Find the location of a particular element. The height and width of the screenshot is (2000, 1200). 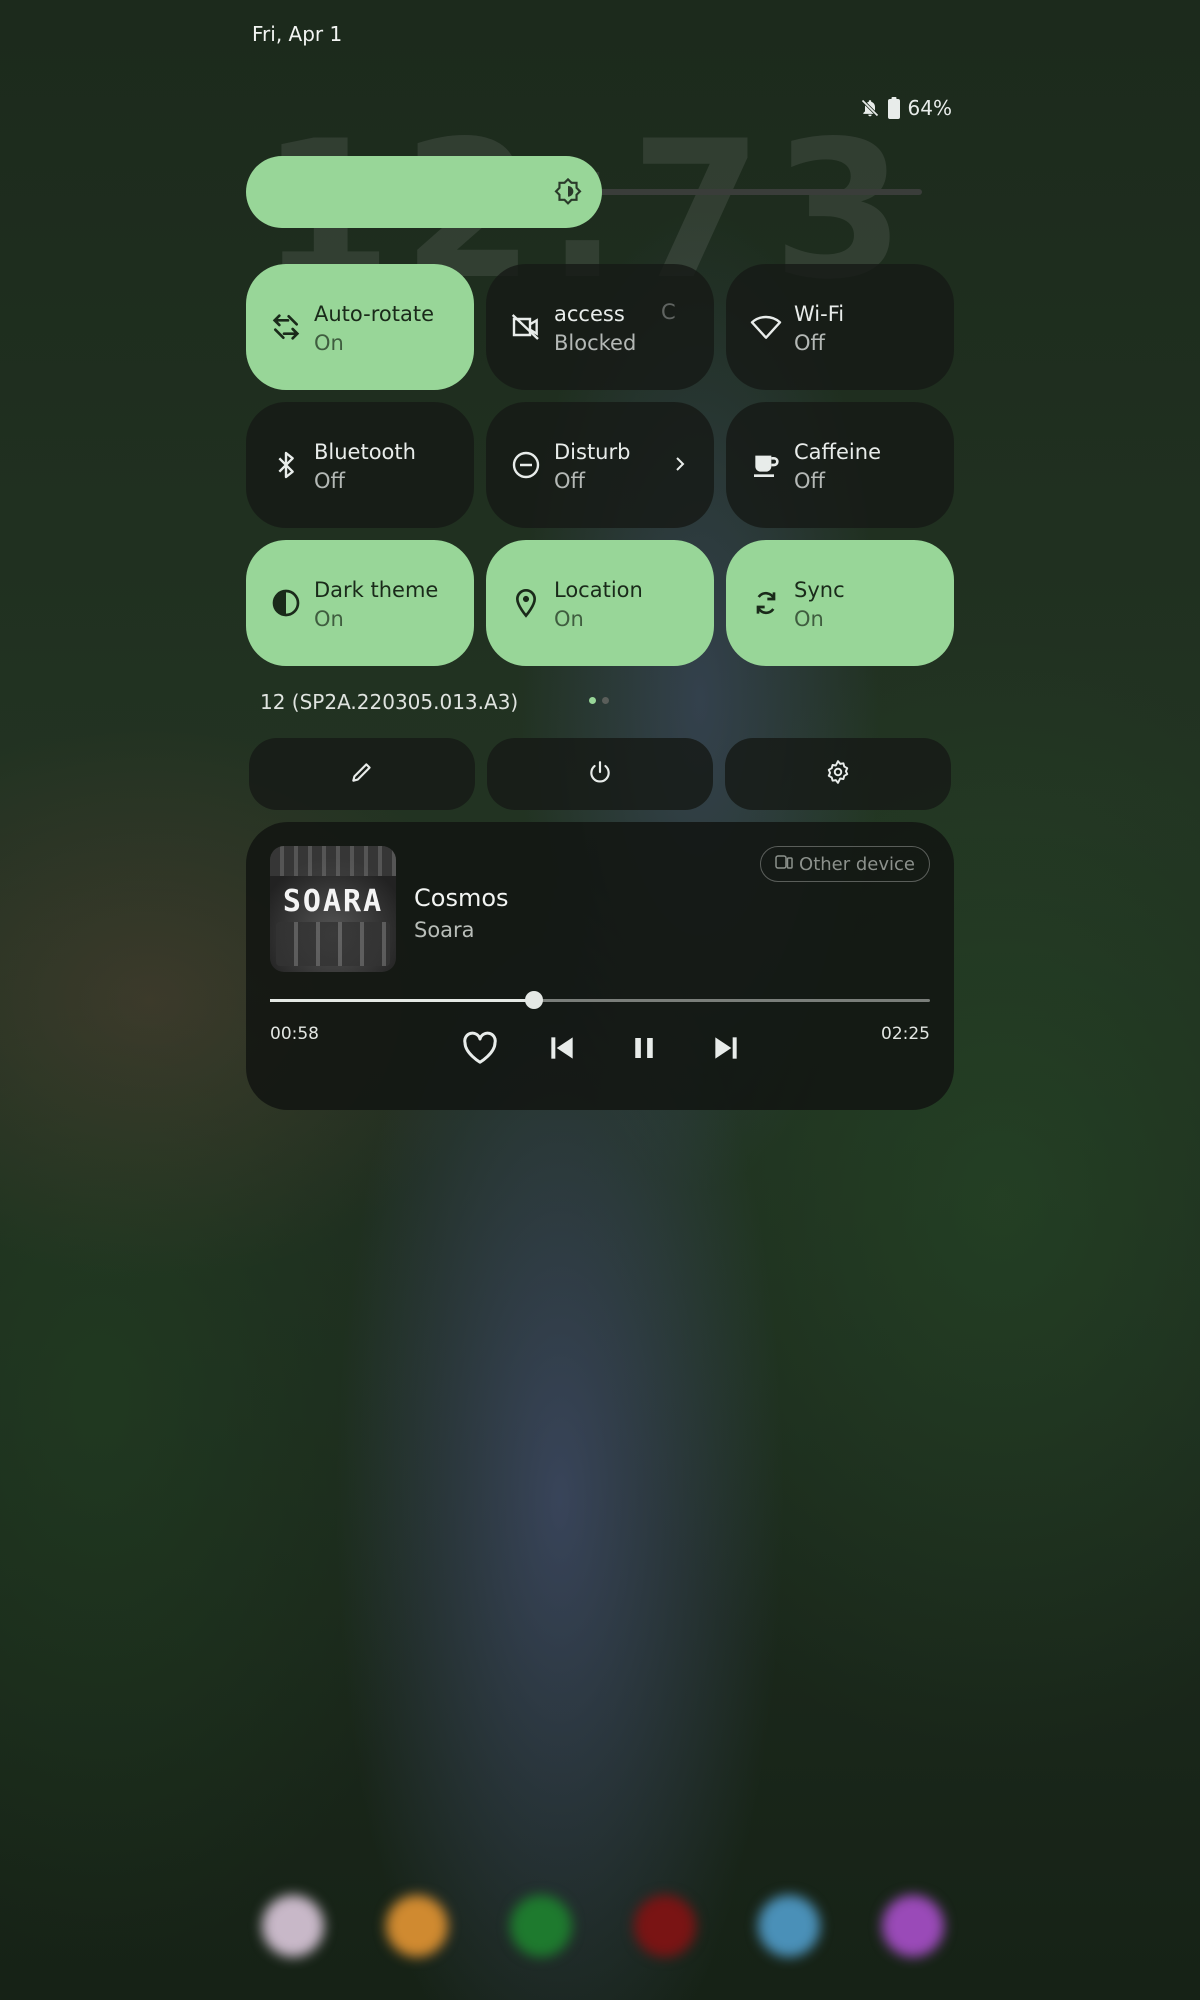

tile-label: Wi-Fi is located at coordinates (819, 314).